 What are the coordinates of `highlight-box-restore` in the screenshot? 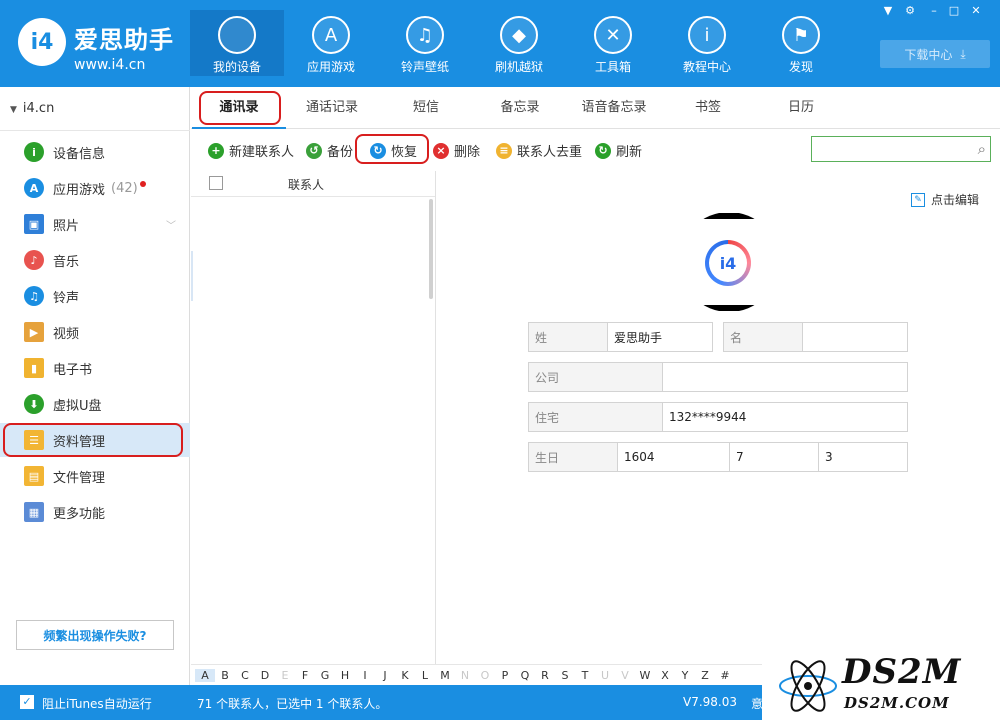 It's located at (392, 149).